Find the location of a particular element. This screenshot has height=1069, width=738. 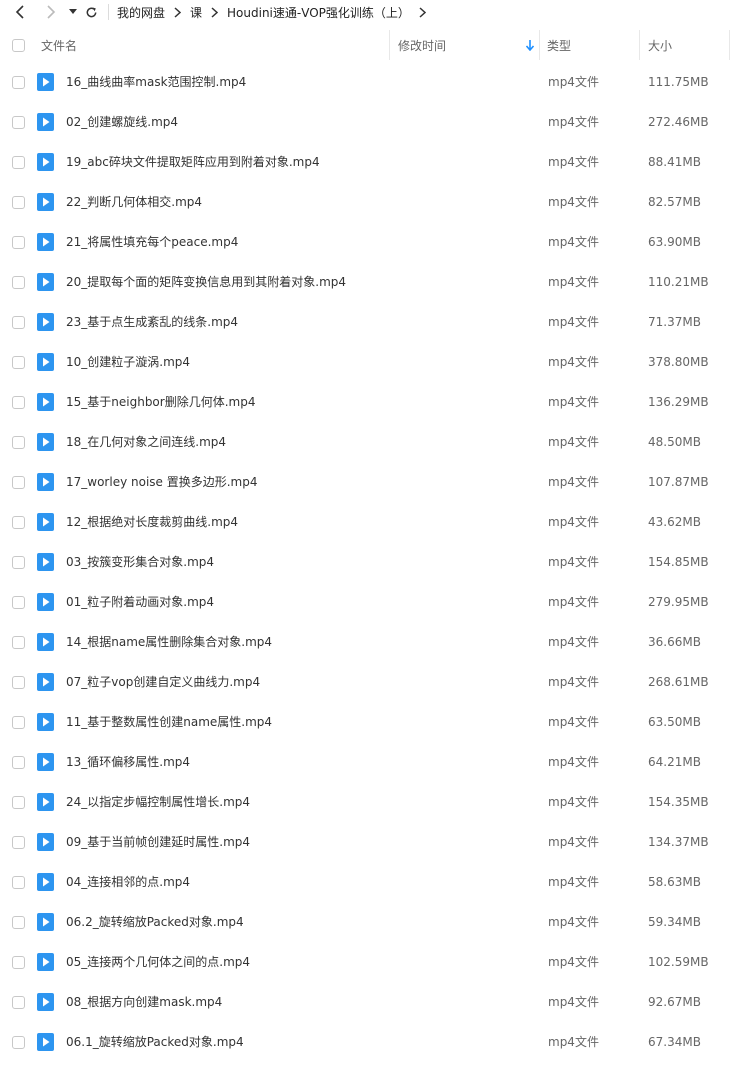

history-dropdown-button is located at coordinates (73, 12).